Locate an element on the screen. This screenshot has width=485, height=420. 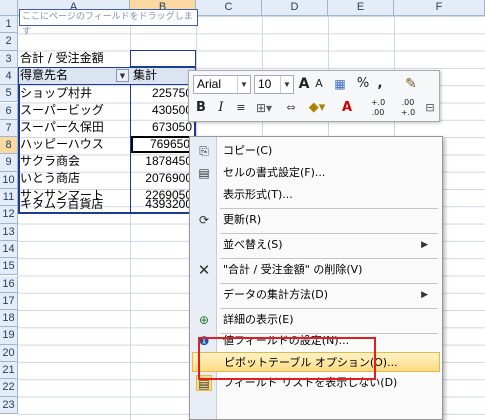
row-header: 21 is located at coordinates (9, 371).